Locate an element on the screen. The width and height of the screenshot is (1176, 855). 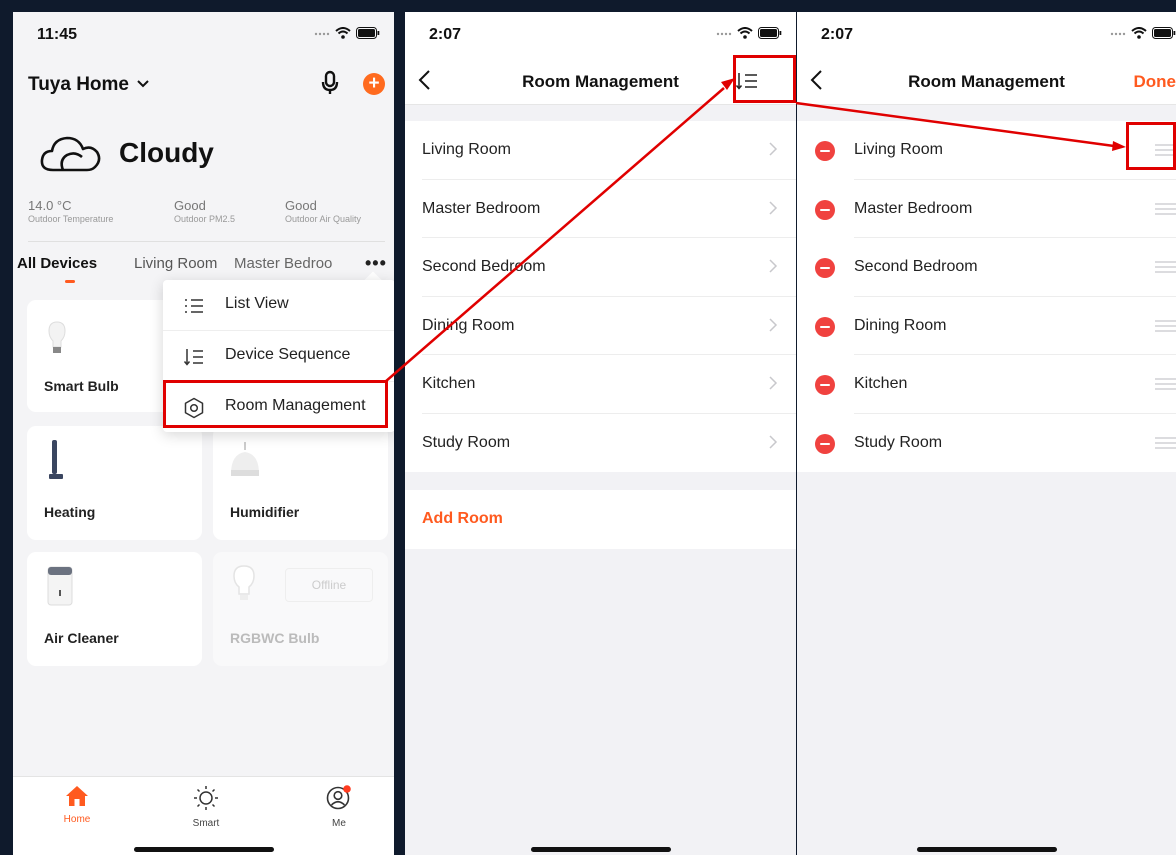
plus-icon: + is located at coordinates (374, 84).